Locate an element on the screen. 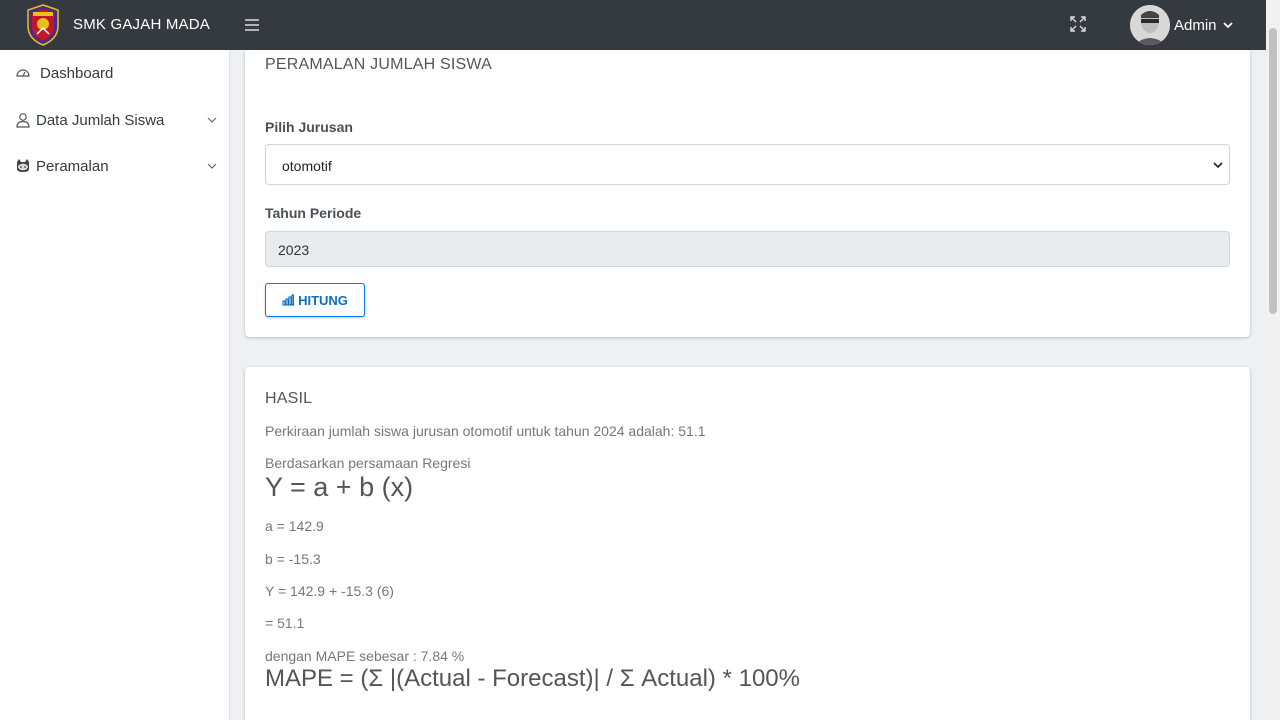 The height and width of the screenshot is (720, 1280). result-title: HASIL is located at coordinates (289, 398).